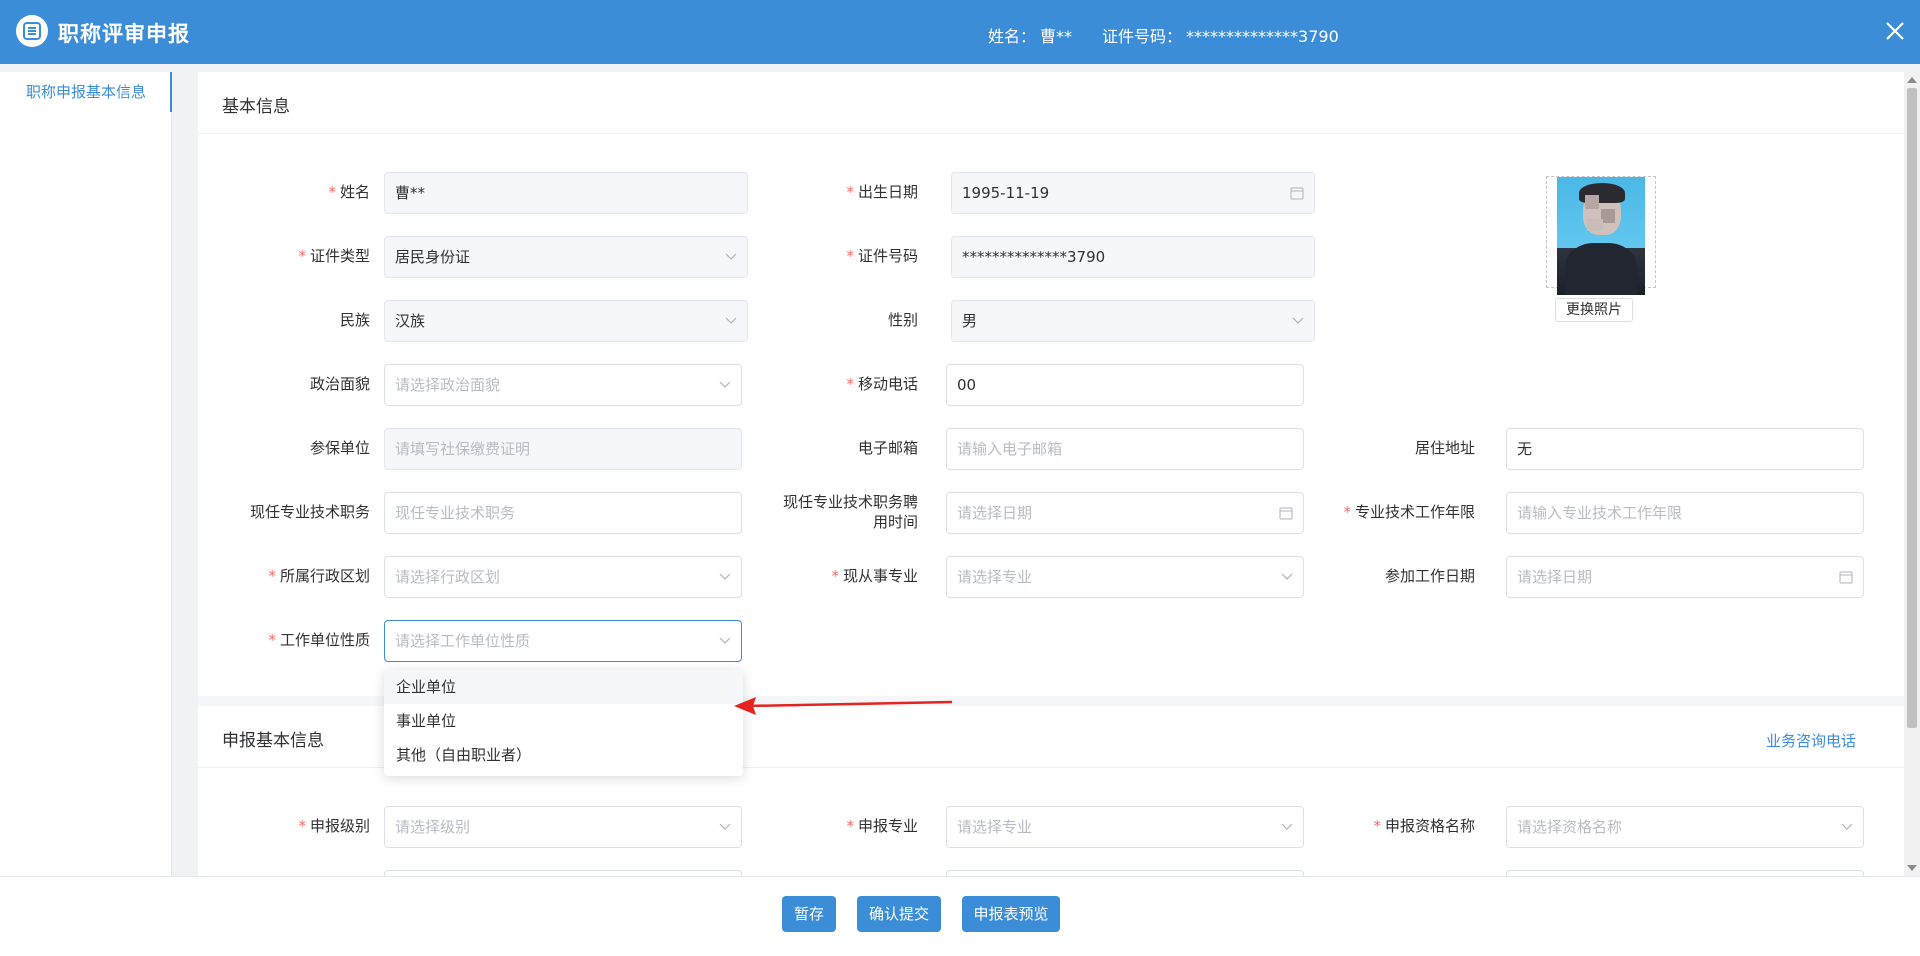 Image resolution: width=1920 pixels, height=956 pixels. I want to click on section-title: 基本信息, so click(256, 107).